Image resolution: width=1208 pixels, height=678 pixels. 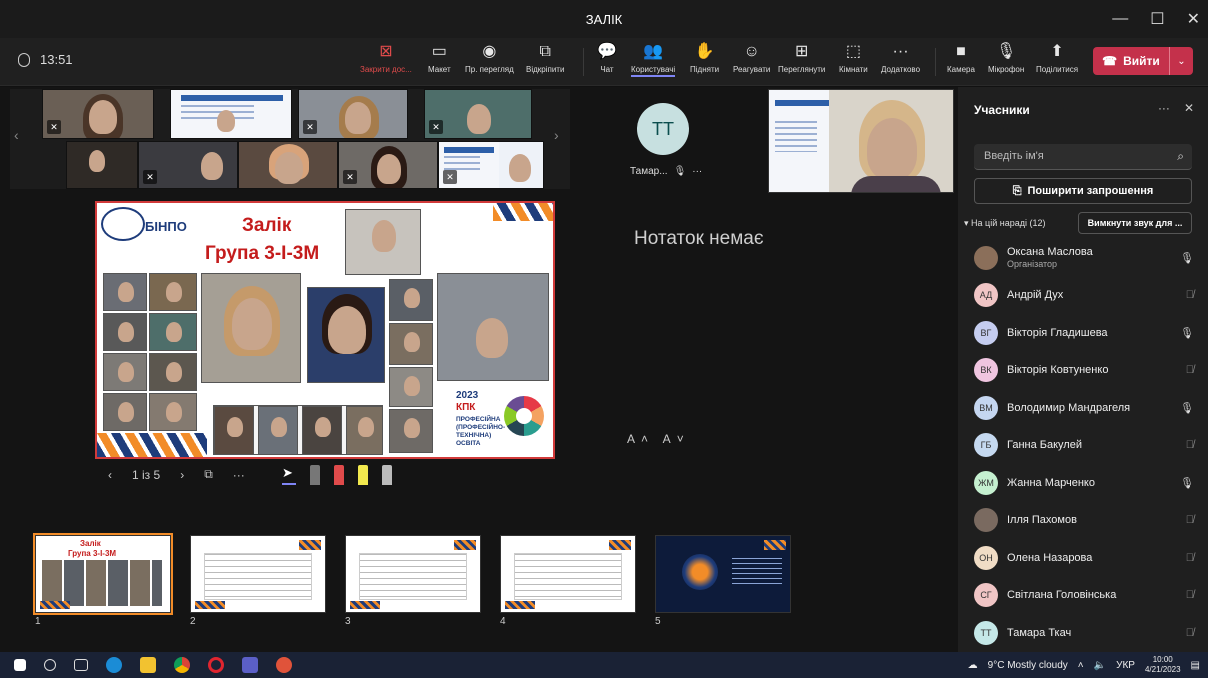 I want to click on font-size-controls: A˄ A˅, so click(x=658, y=439).